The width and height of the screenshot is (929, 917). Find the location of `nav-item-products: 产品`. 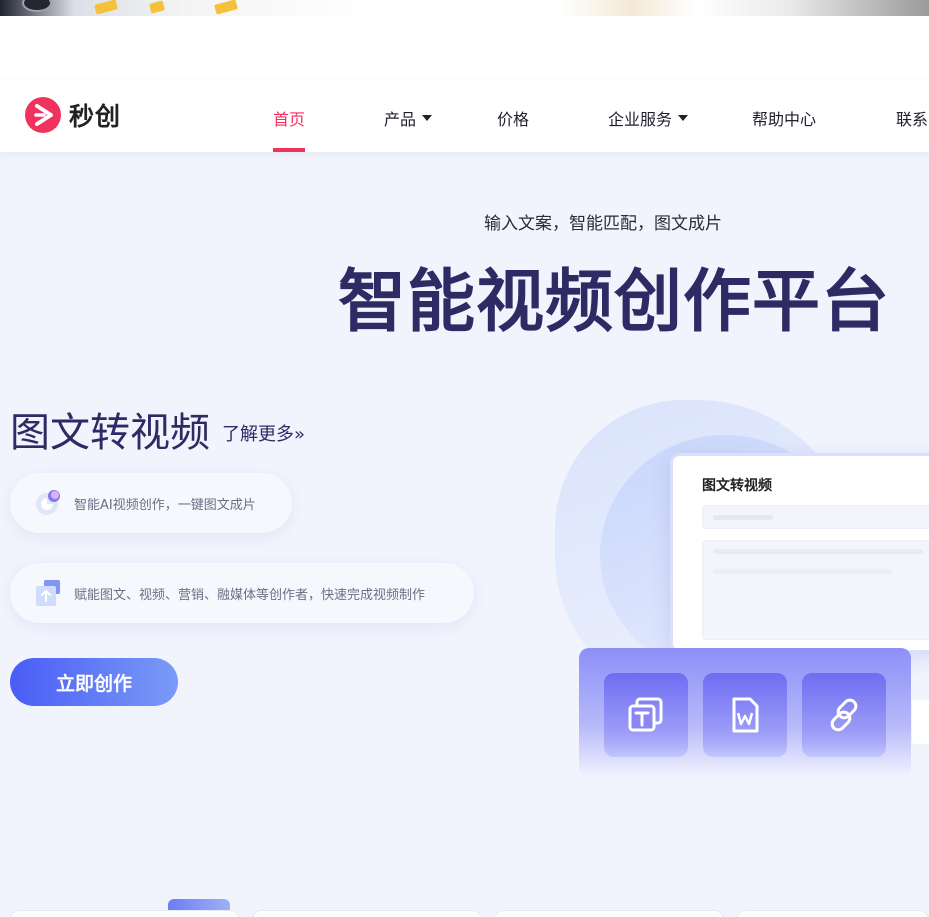

nav-item-products: 产品 is located at coordinates (408, 118).